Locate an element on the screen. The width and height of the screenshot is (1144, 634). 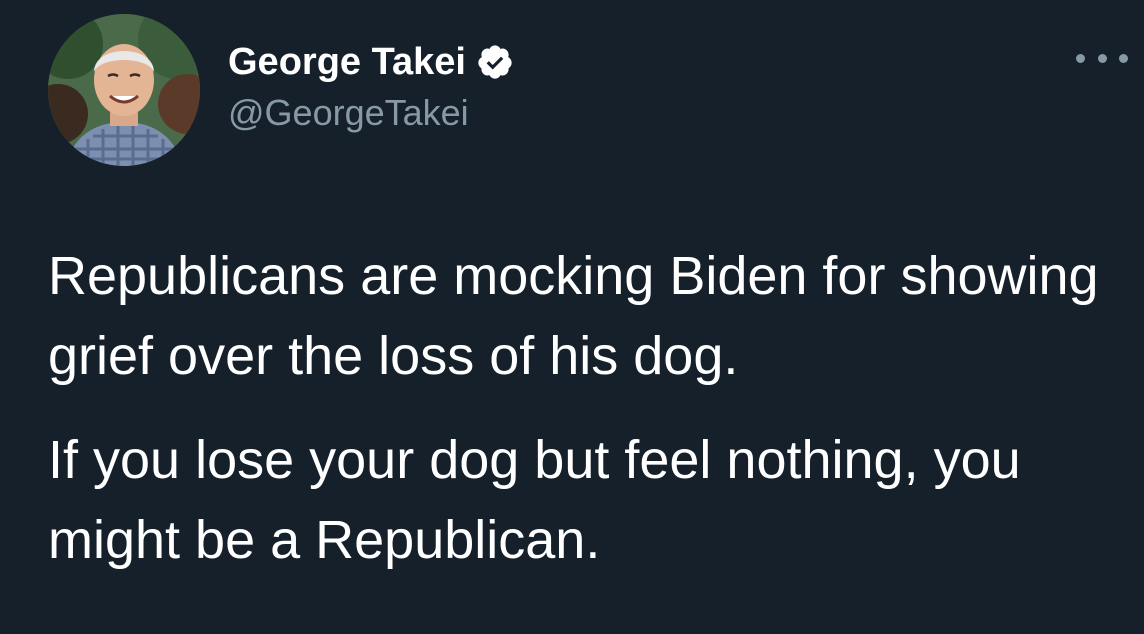
avatar-photo is located at coordinates (124, 90).